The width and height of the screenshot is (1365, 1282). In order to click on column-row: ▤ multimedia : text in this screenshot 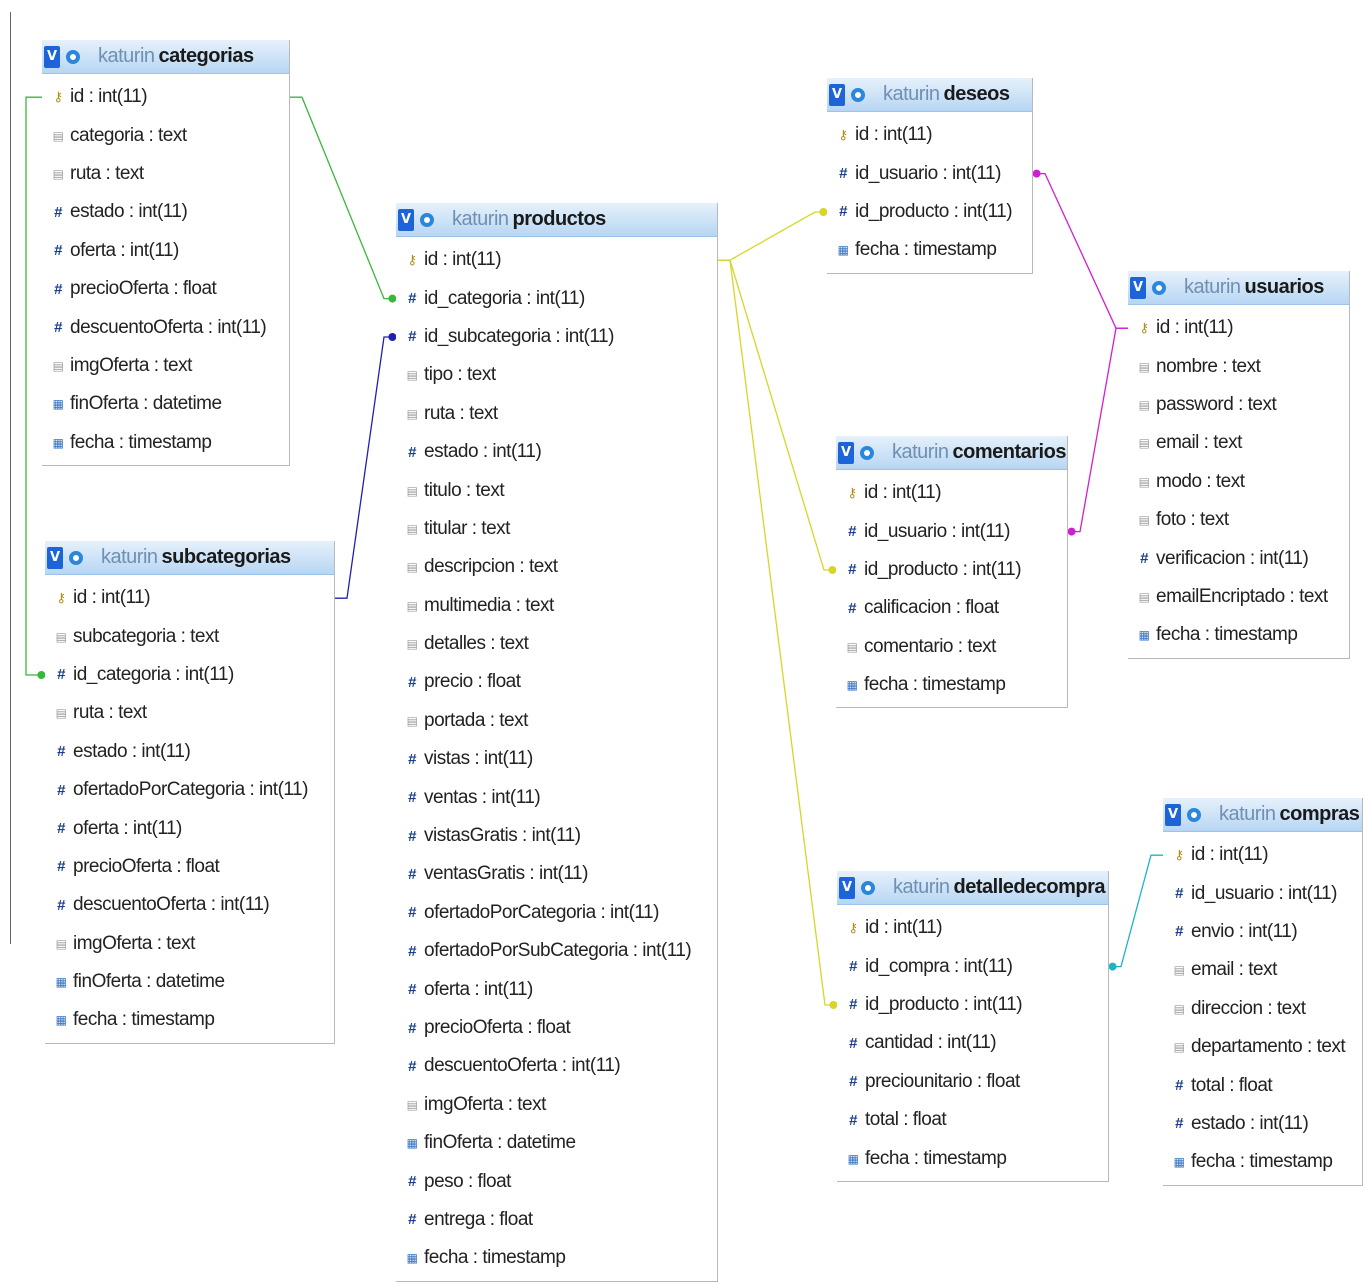, I will do `click(556, 606)`.